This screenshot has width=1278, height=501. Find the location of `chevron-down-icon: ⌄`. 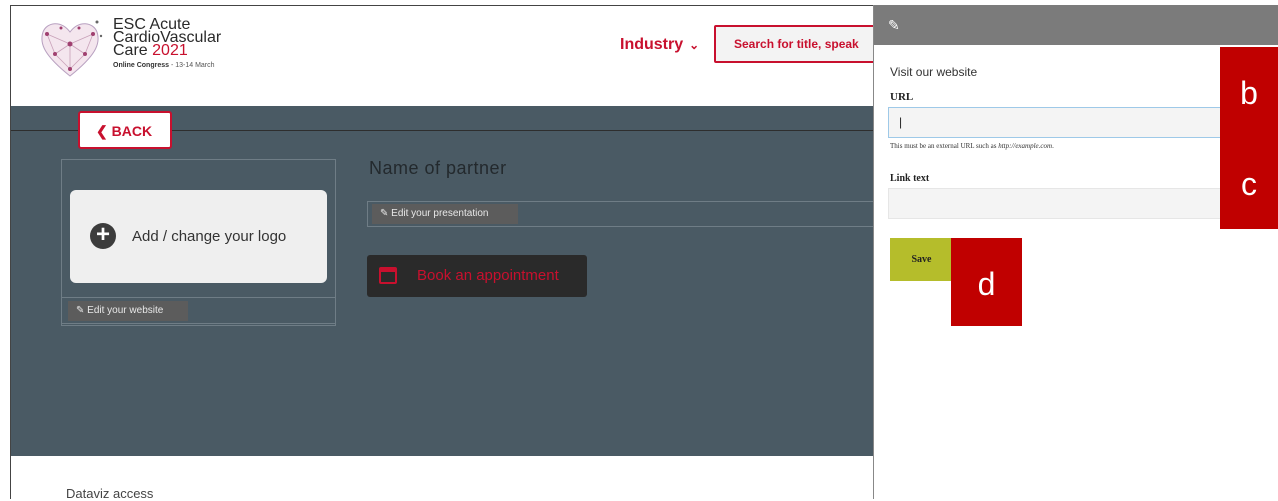

chevron-down-icon: ⌄ is located at coordinates (694, 45).